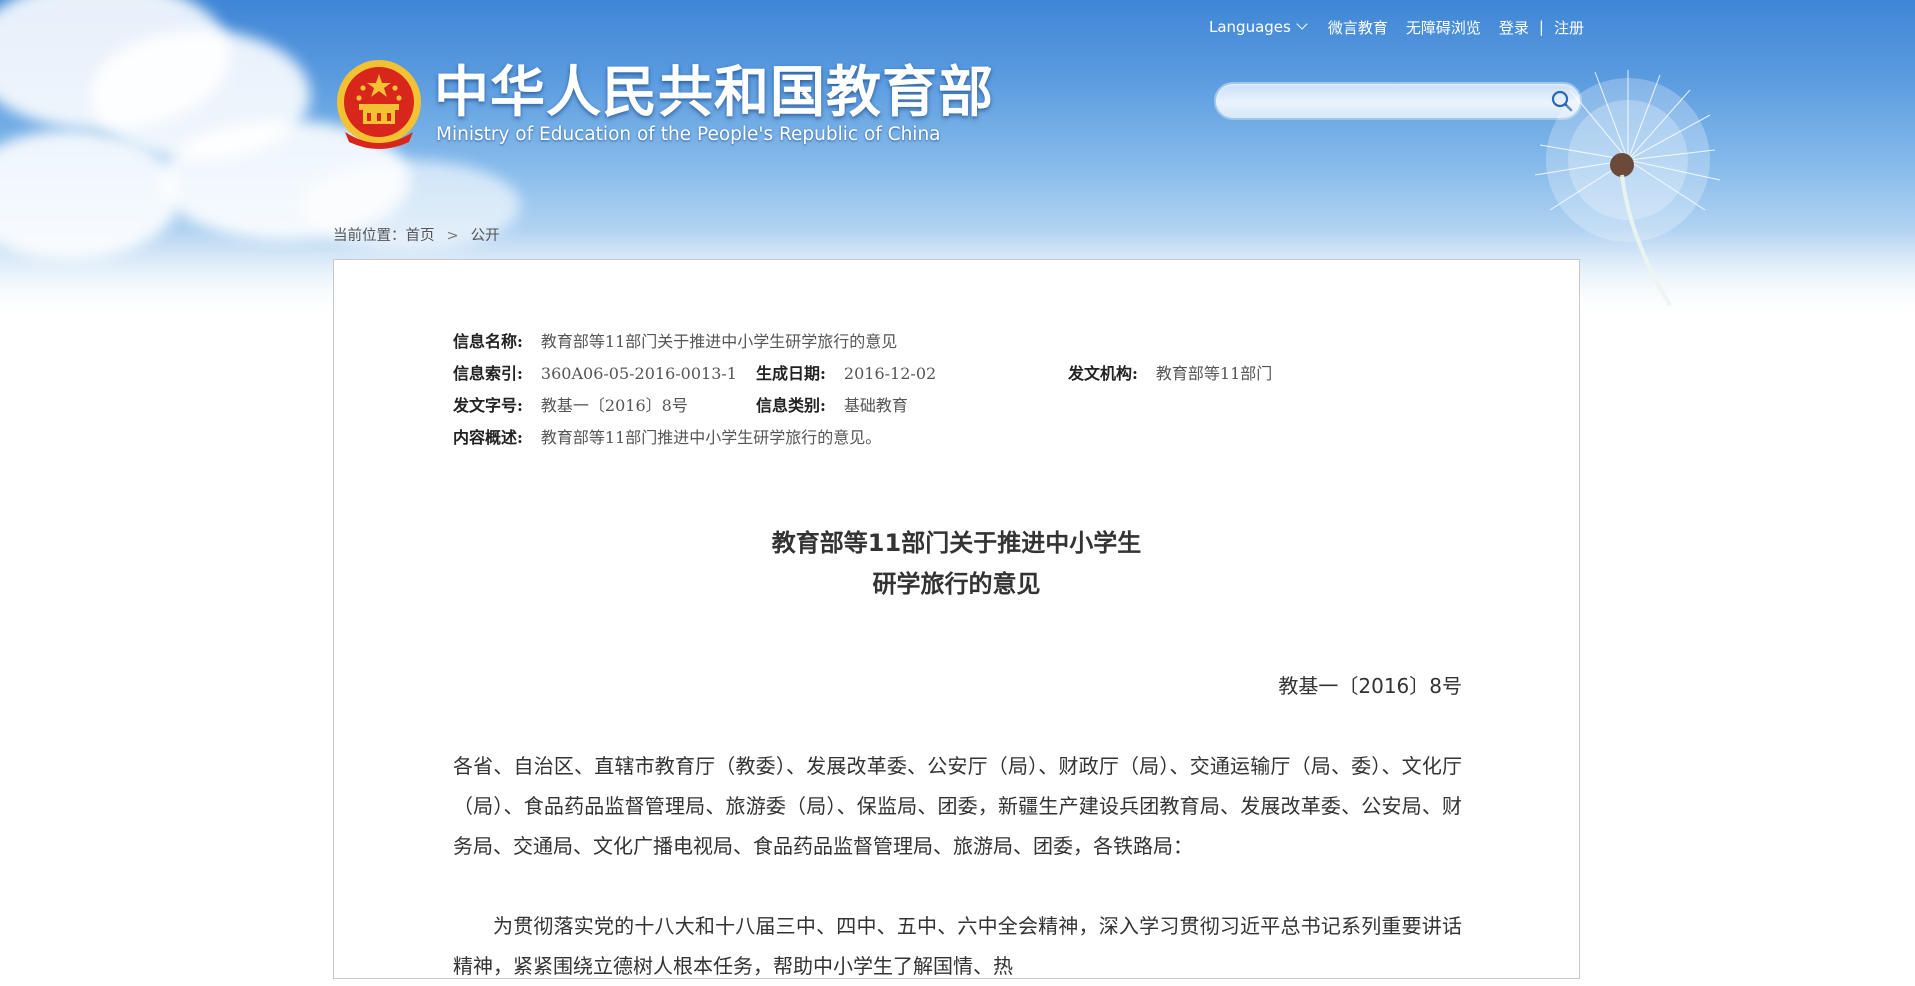 The width and height of the screenshot is (1915, 986). I want to click on languages-label: Languages, so click(1250, 27).